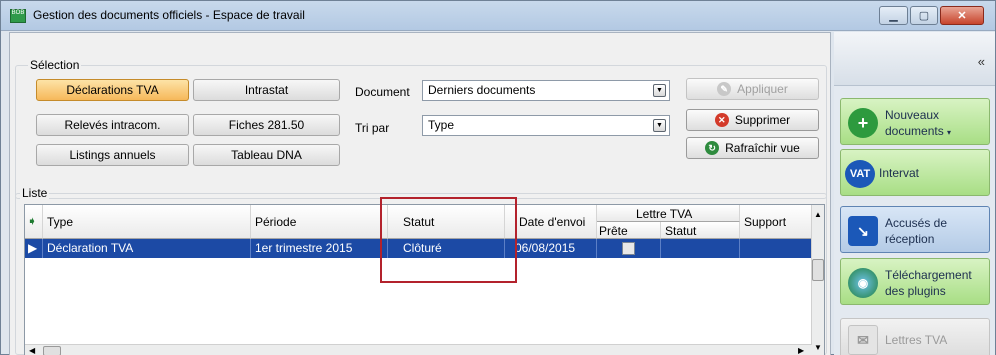 The height and width of the screenshot is (355, 996). What do you see at coordinates (928, 283) in the screenshot?
I see `plugins-download-label: Téléchargement des plugins` at bounding box center [928, 283].